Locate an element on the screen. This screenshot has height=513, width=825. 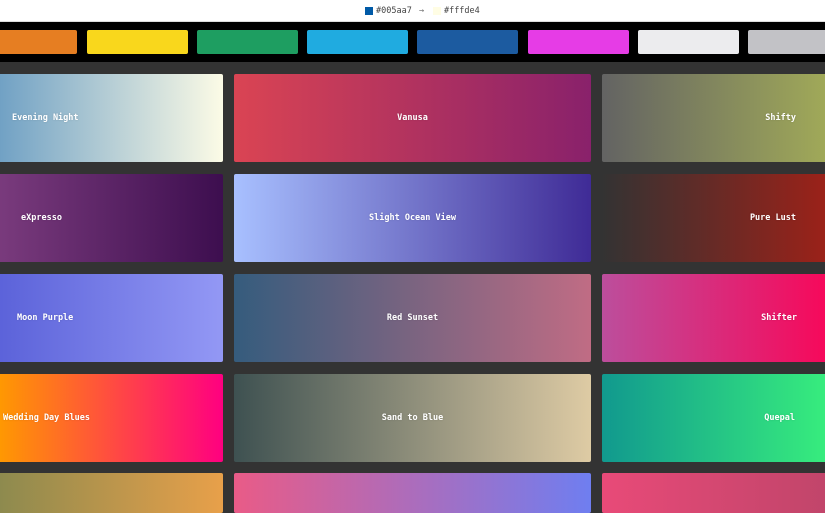
gradient-card-shifter: Shifter is located at coordinates (713, 318).